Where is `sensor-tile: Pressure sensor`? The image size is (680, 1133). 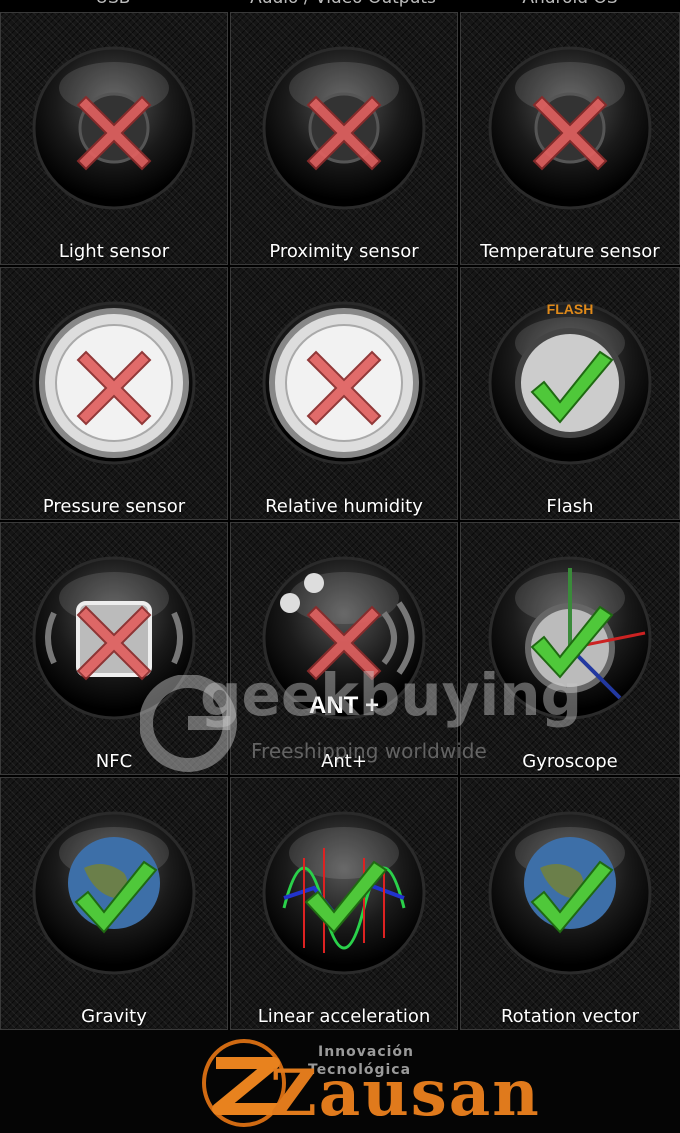 sensor-tile: Pressure sensor is located at coordinates (114, 393).